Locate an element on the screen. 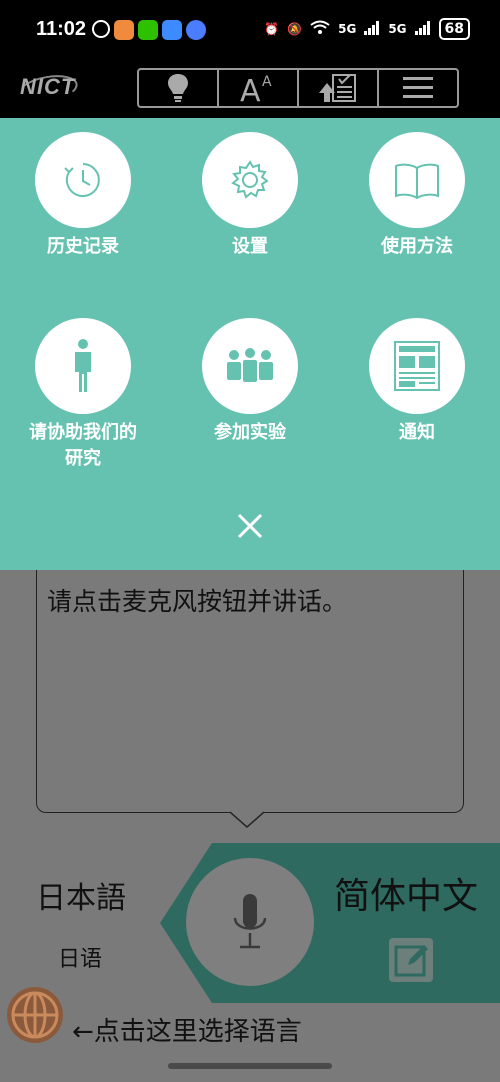 Image resolution: width=500 pixels, height=1082 pixels. system-icons: ⏰ 🔕 5G 5G 68 is located at coordinates (367, 29).